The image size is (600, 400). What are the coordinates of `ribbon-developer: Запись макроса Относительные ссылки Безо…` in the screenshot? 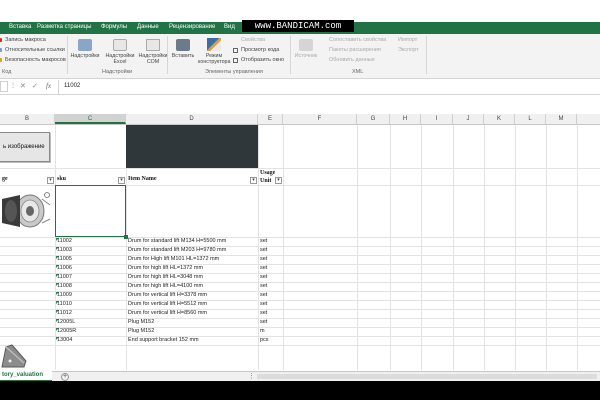 It's located at (300, 56).